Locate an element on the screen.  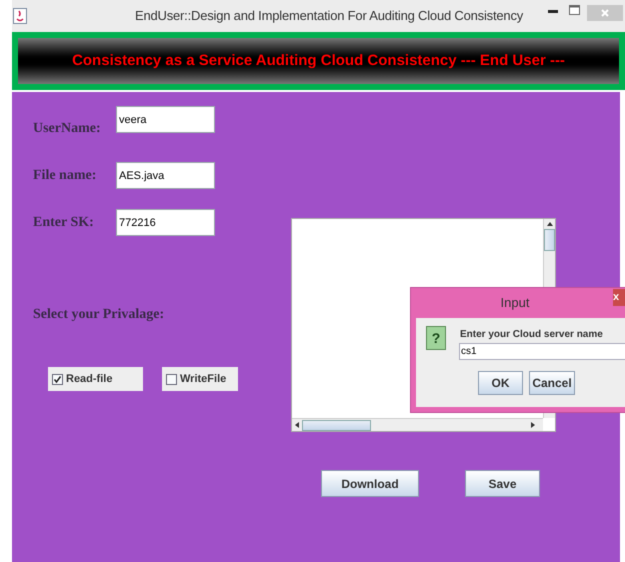
banner-title: Consistency as a Service Auditing Cloud Consistency --- End User --- is located at coordinates (318, 60).